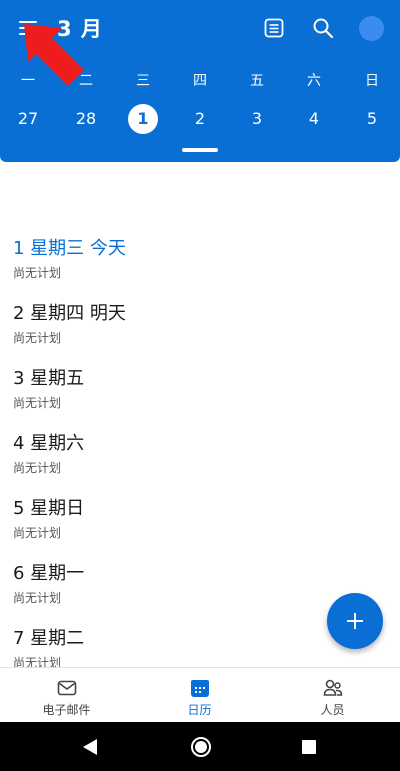  What do you see at coordinates (86, 119) in the screenshot?
I see `date-cell: 28` at bounding box center [86, 119].